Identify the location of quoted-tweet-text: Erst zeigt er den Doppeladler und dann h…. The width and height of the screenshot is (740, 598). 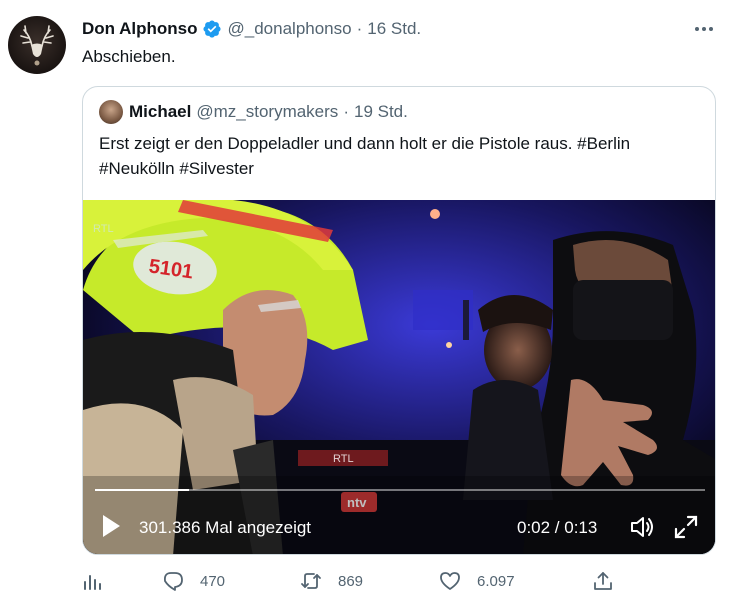
(365, 156).